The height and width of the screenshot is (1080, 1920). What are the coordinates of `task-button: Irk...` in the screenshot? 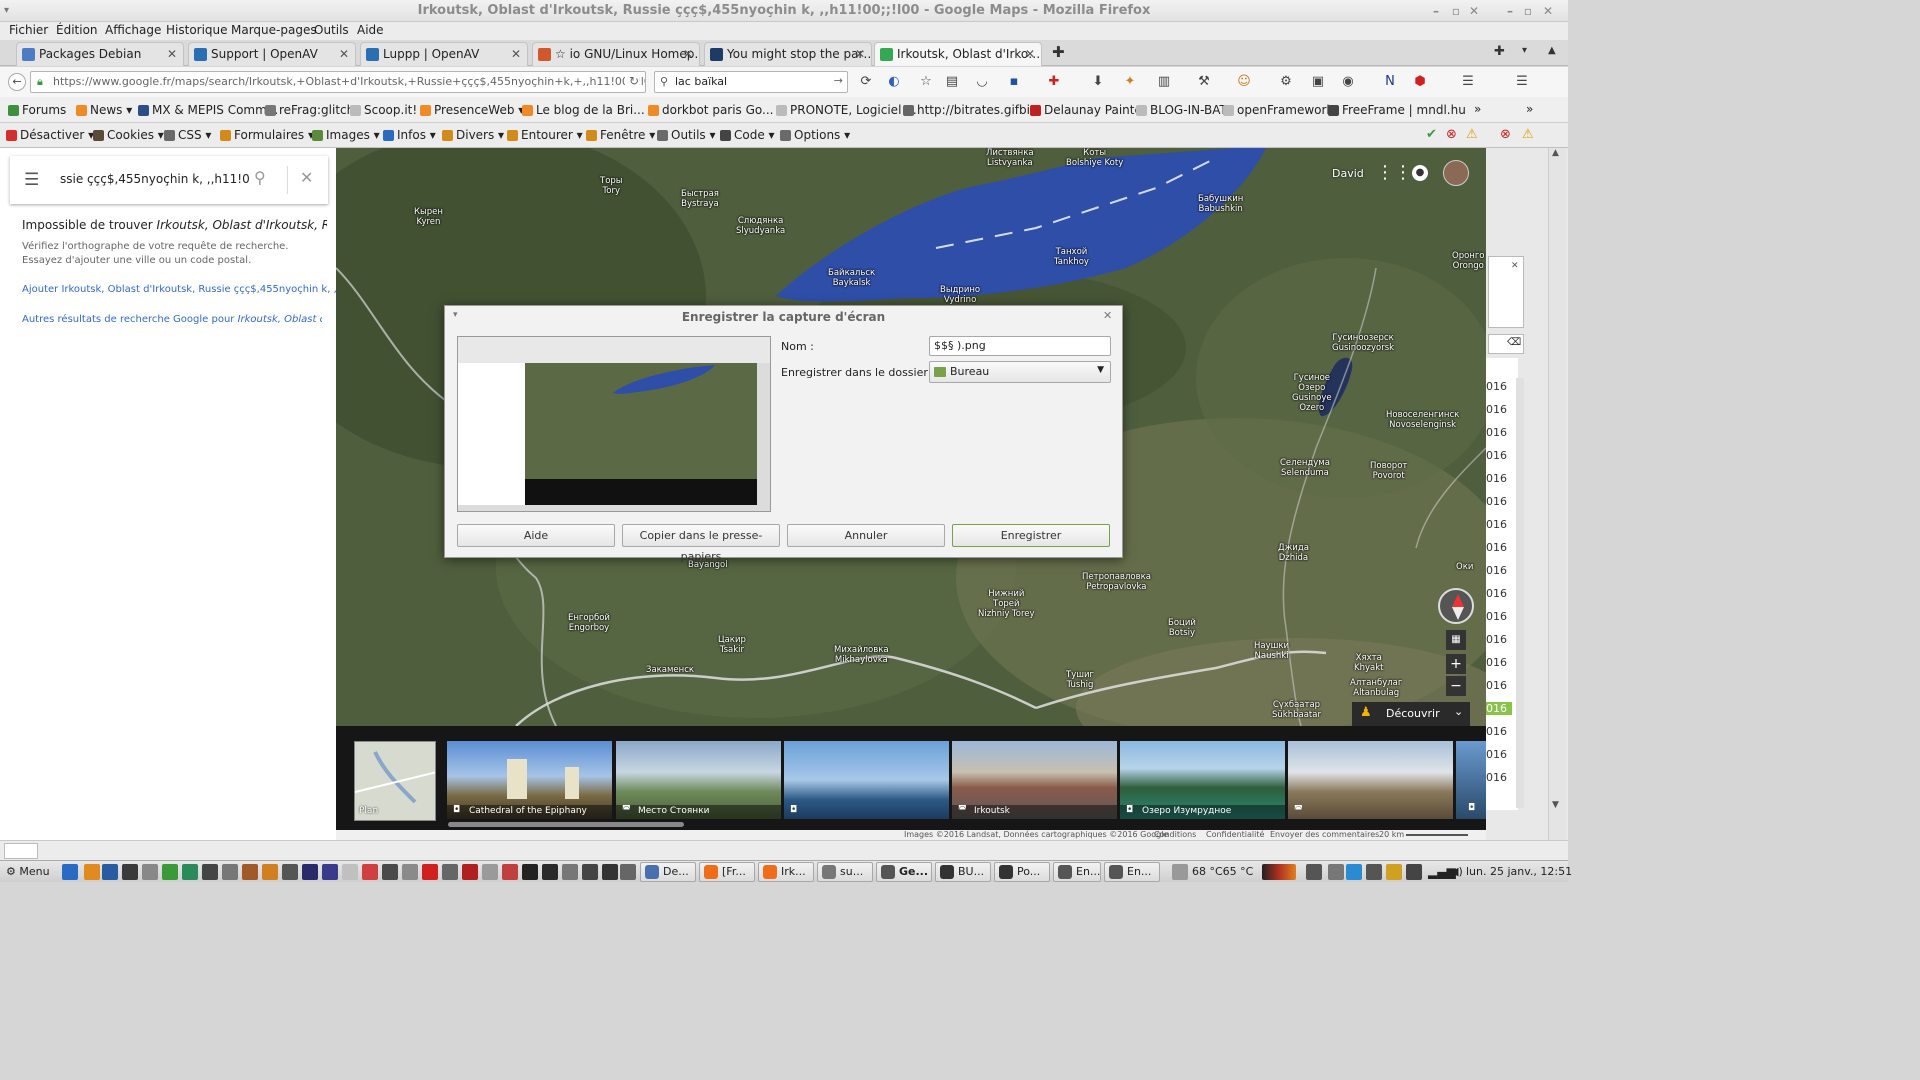 It's located at (786, 872).